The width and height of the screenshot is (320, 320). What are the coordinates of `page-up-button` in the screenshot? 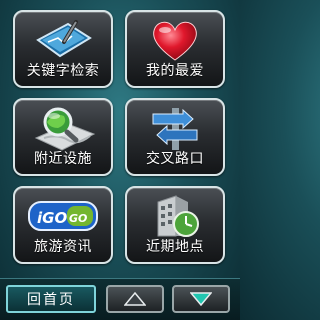 It's located at (135, 299).